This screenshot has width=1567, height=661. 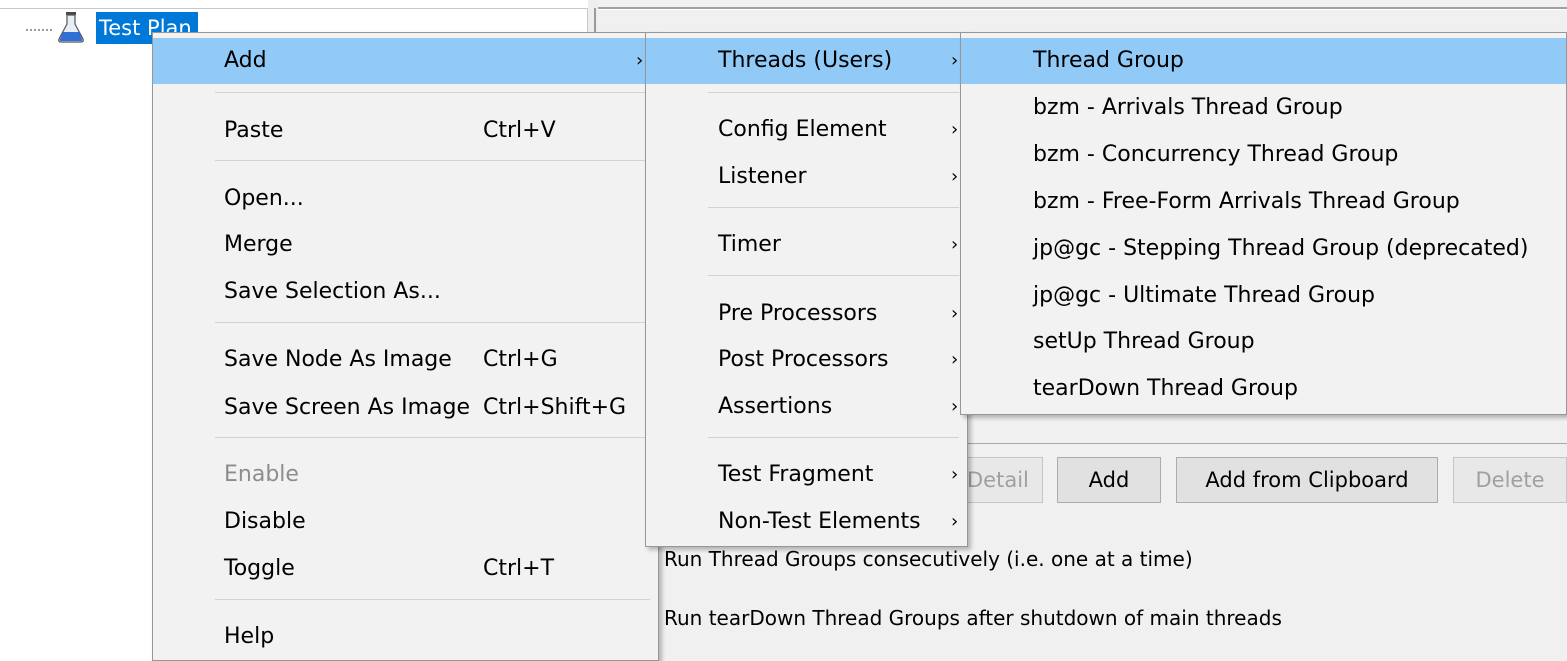 What do you see at coordinates (71, 27) in the screenshot?
I see `flask-icon` at bounding box center [71, 27].